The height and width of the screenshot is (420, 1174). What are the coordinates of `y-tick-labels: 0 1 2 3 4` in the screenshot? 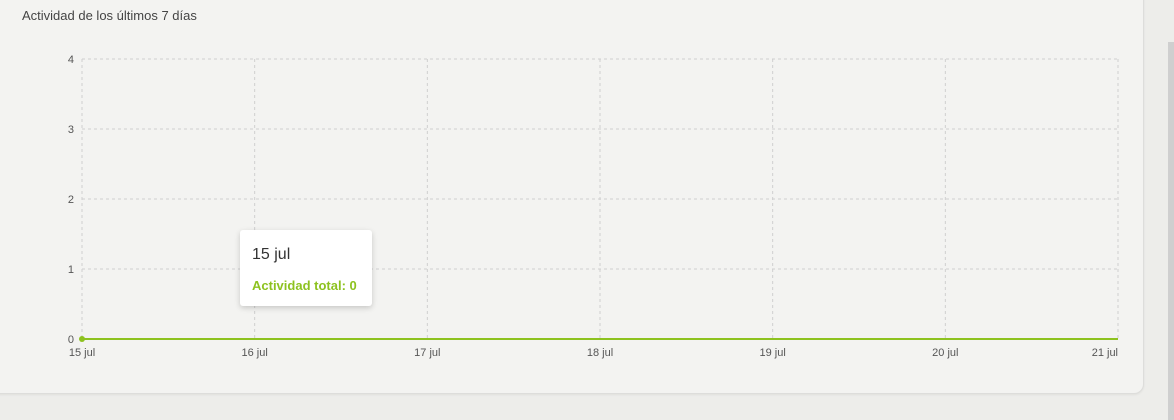 It's located at (71, 200).